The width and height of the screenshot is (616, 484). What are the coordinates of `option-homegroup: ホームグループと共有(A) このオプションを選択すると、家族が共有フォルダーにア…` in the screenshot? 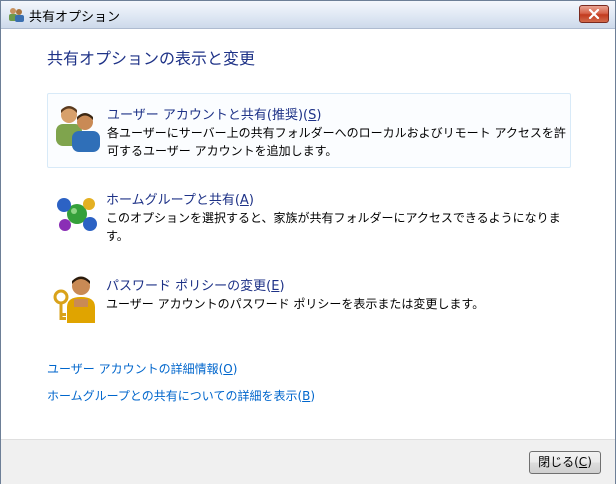 It's located at (309, 216).